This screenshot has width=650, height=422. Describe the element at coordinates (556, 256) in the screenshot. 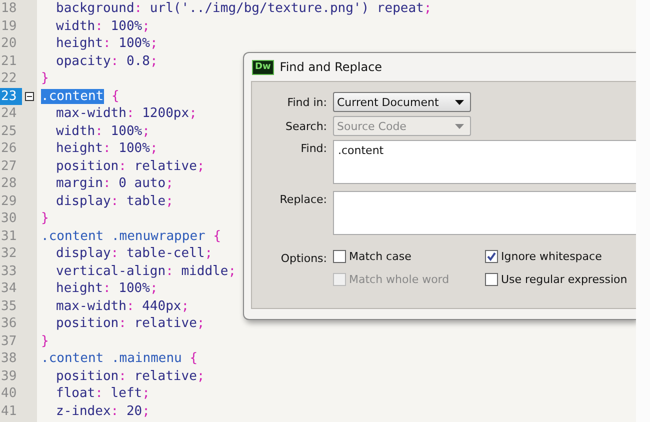

I see `checkbox: Ignore whitespace` at that location.